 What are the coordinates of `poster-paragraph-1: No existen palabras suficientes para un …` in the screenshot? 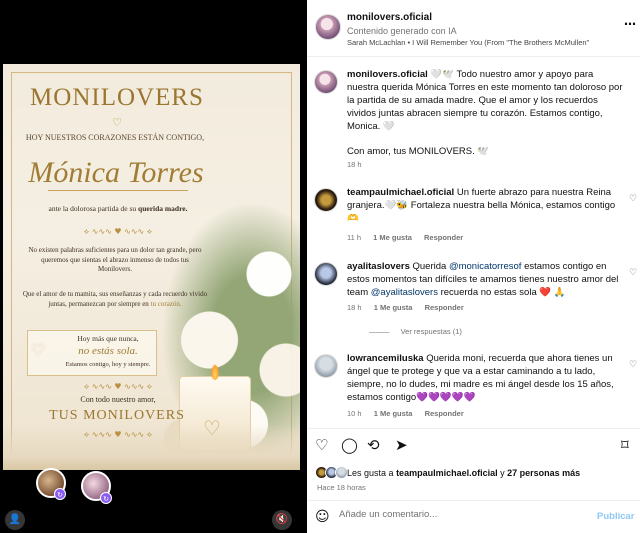 It's located at (115, 259).